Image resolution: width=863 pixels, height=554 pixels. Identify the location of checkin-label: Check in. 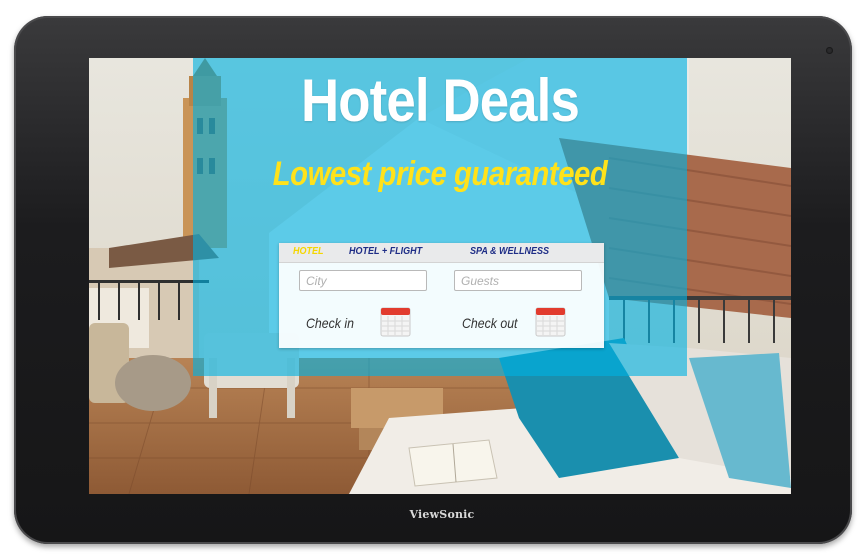
(330, 323).